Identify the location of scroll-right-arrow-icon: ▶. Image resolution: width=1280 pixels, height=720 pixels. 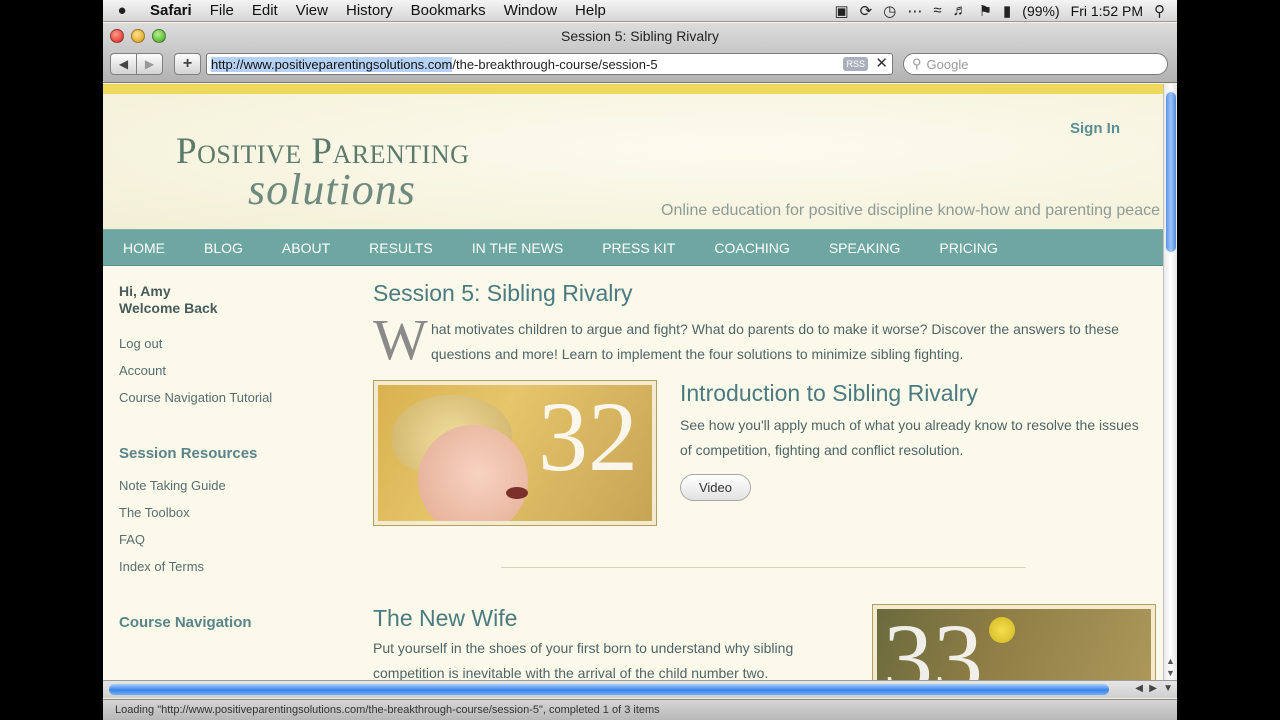
(1153, 688).